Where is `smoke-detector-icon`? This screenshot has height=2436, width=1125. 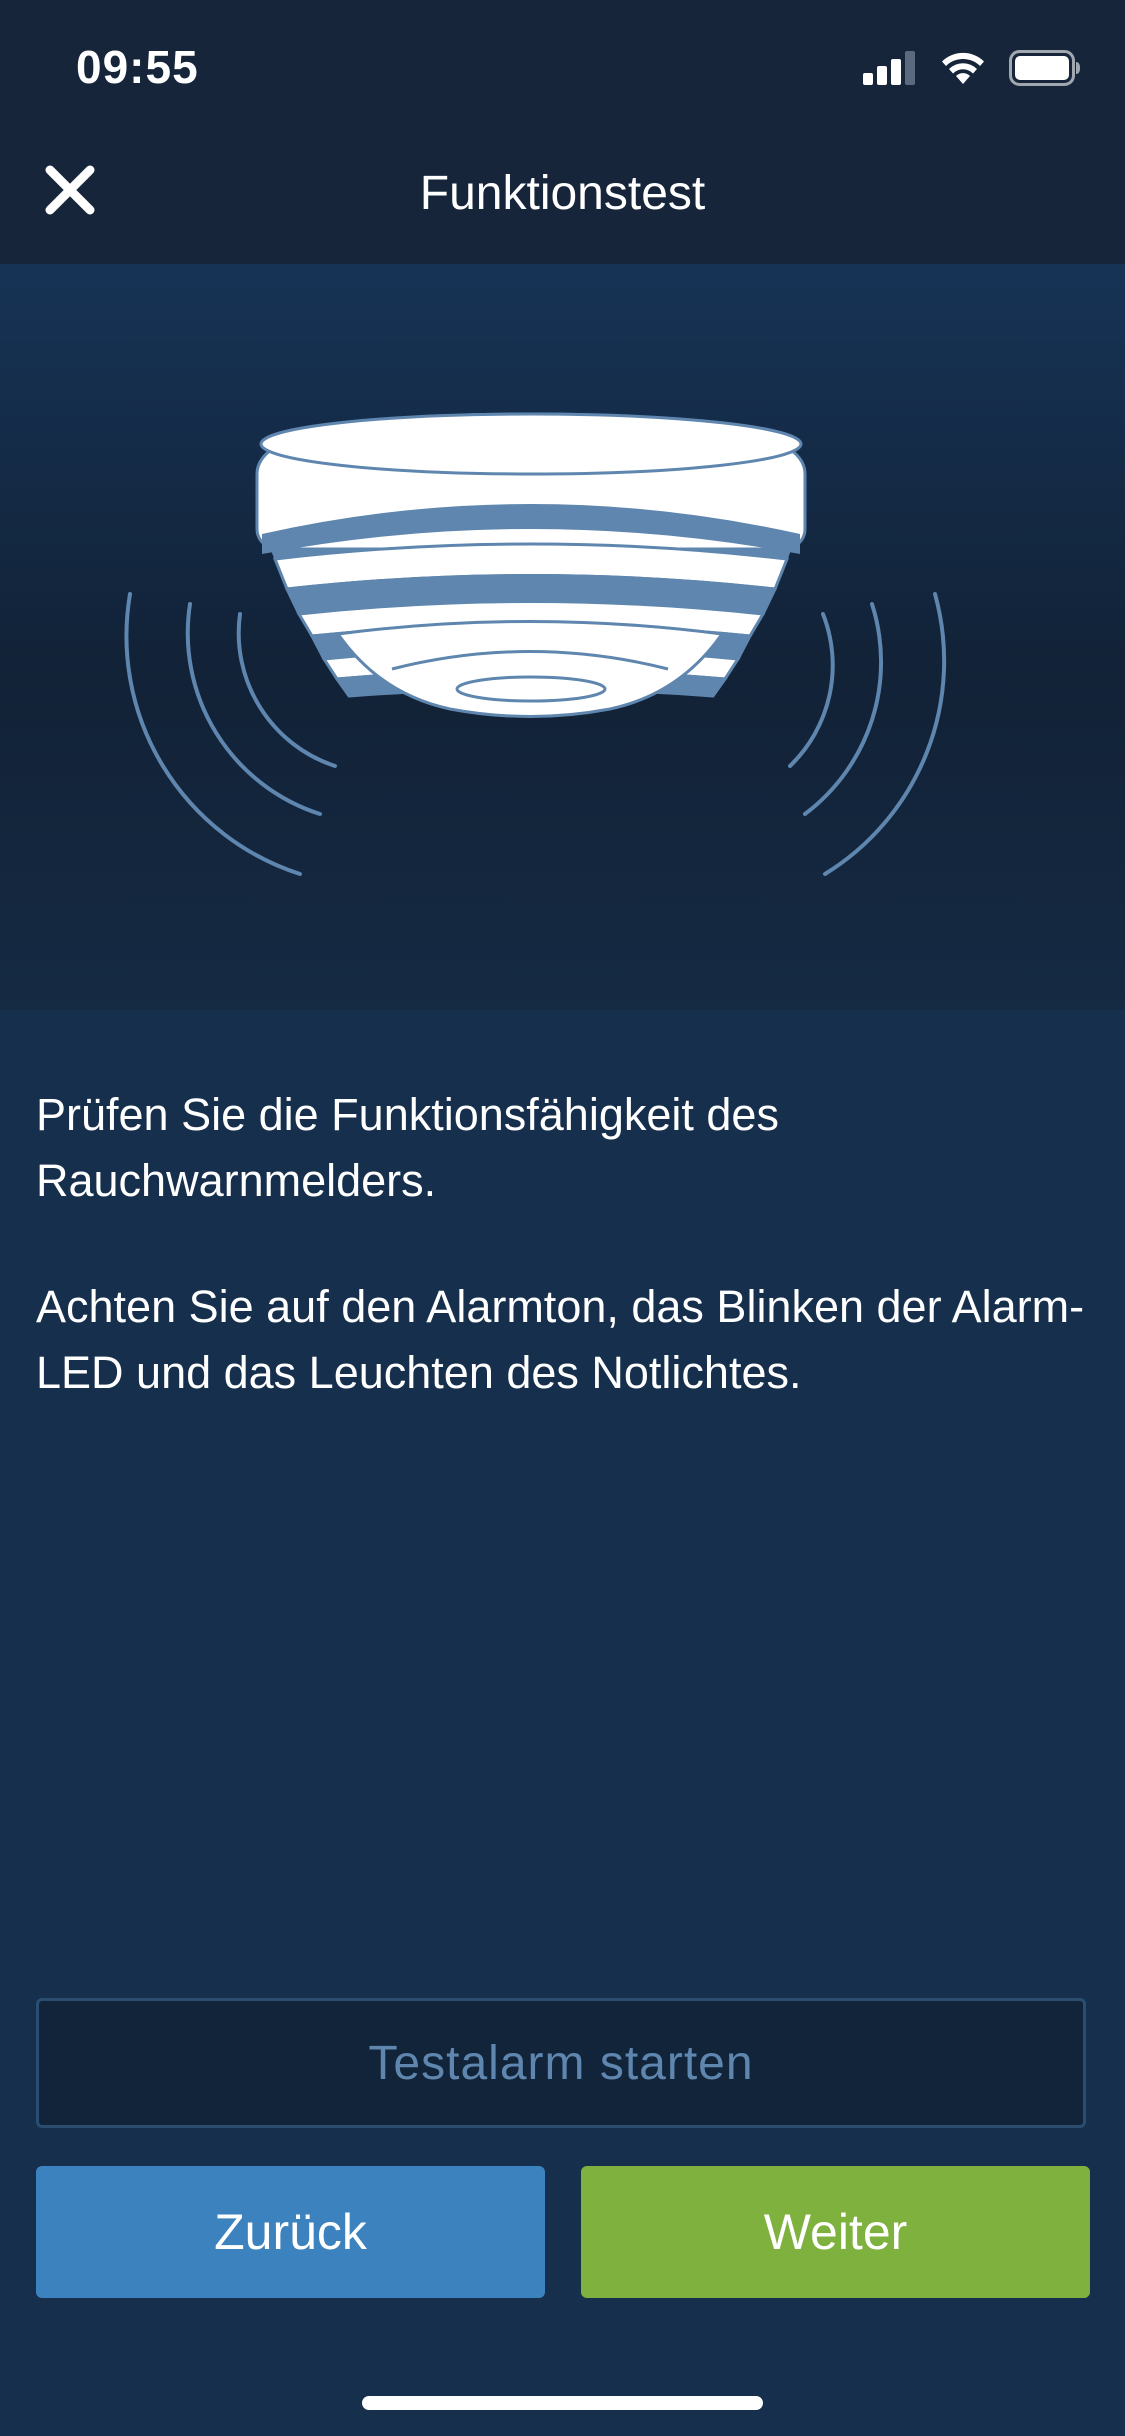 smoke-detector-icon is located at coordinates (535, 644).